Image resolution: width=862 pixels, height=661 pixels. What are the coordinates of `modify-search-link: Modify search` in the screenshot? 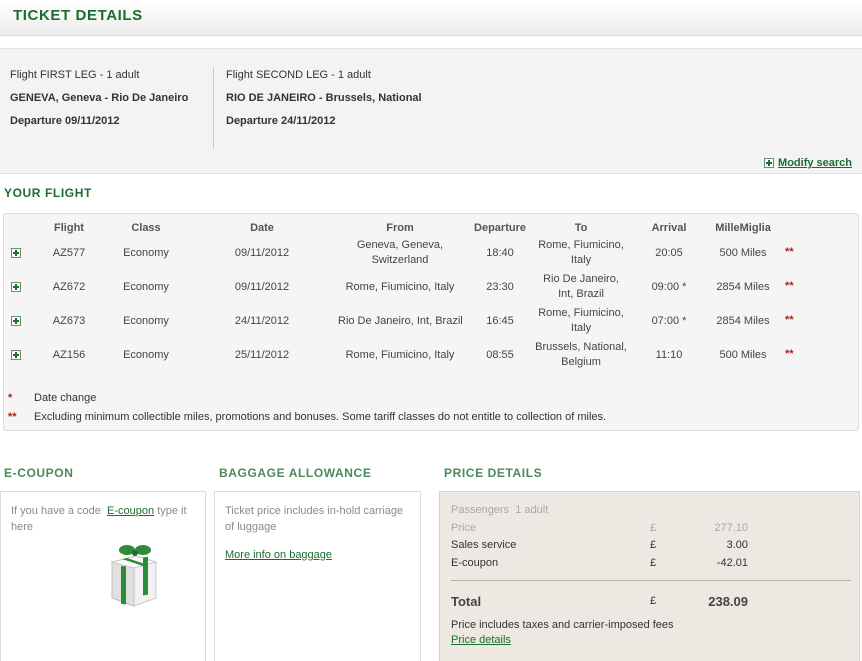 It's located at (815, 163).